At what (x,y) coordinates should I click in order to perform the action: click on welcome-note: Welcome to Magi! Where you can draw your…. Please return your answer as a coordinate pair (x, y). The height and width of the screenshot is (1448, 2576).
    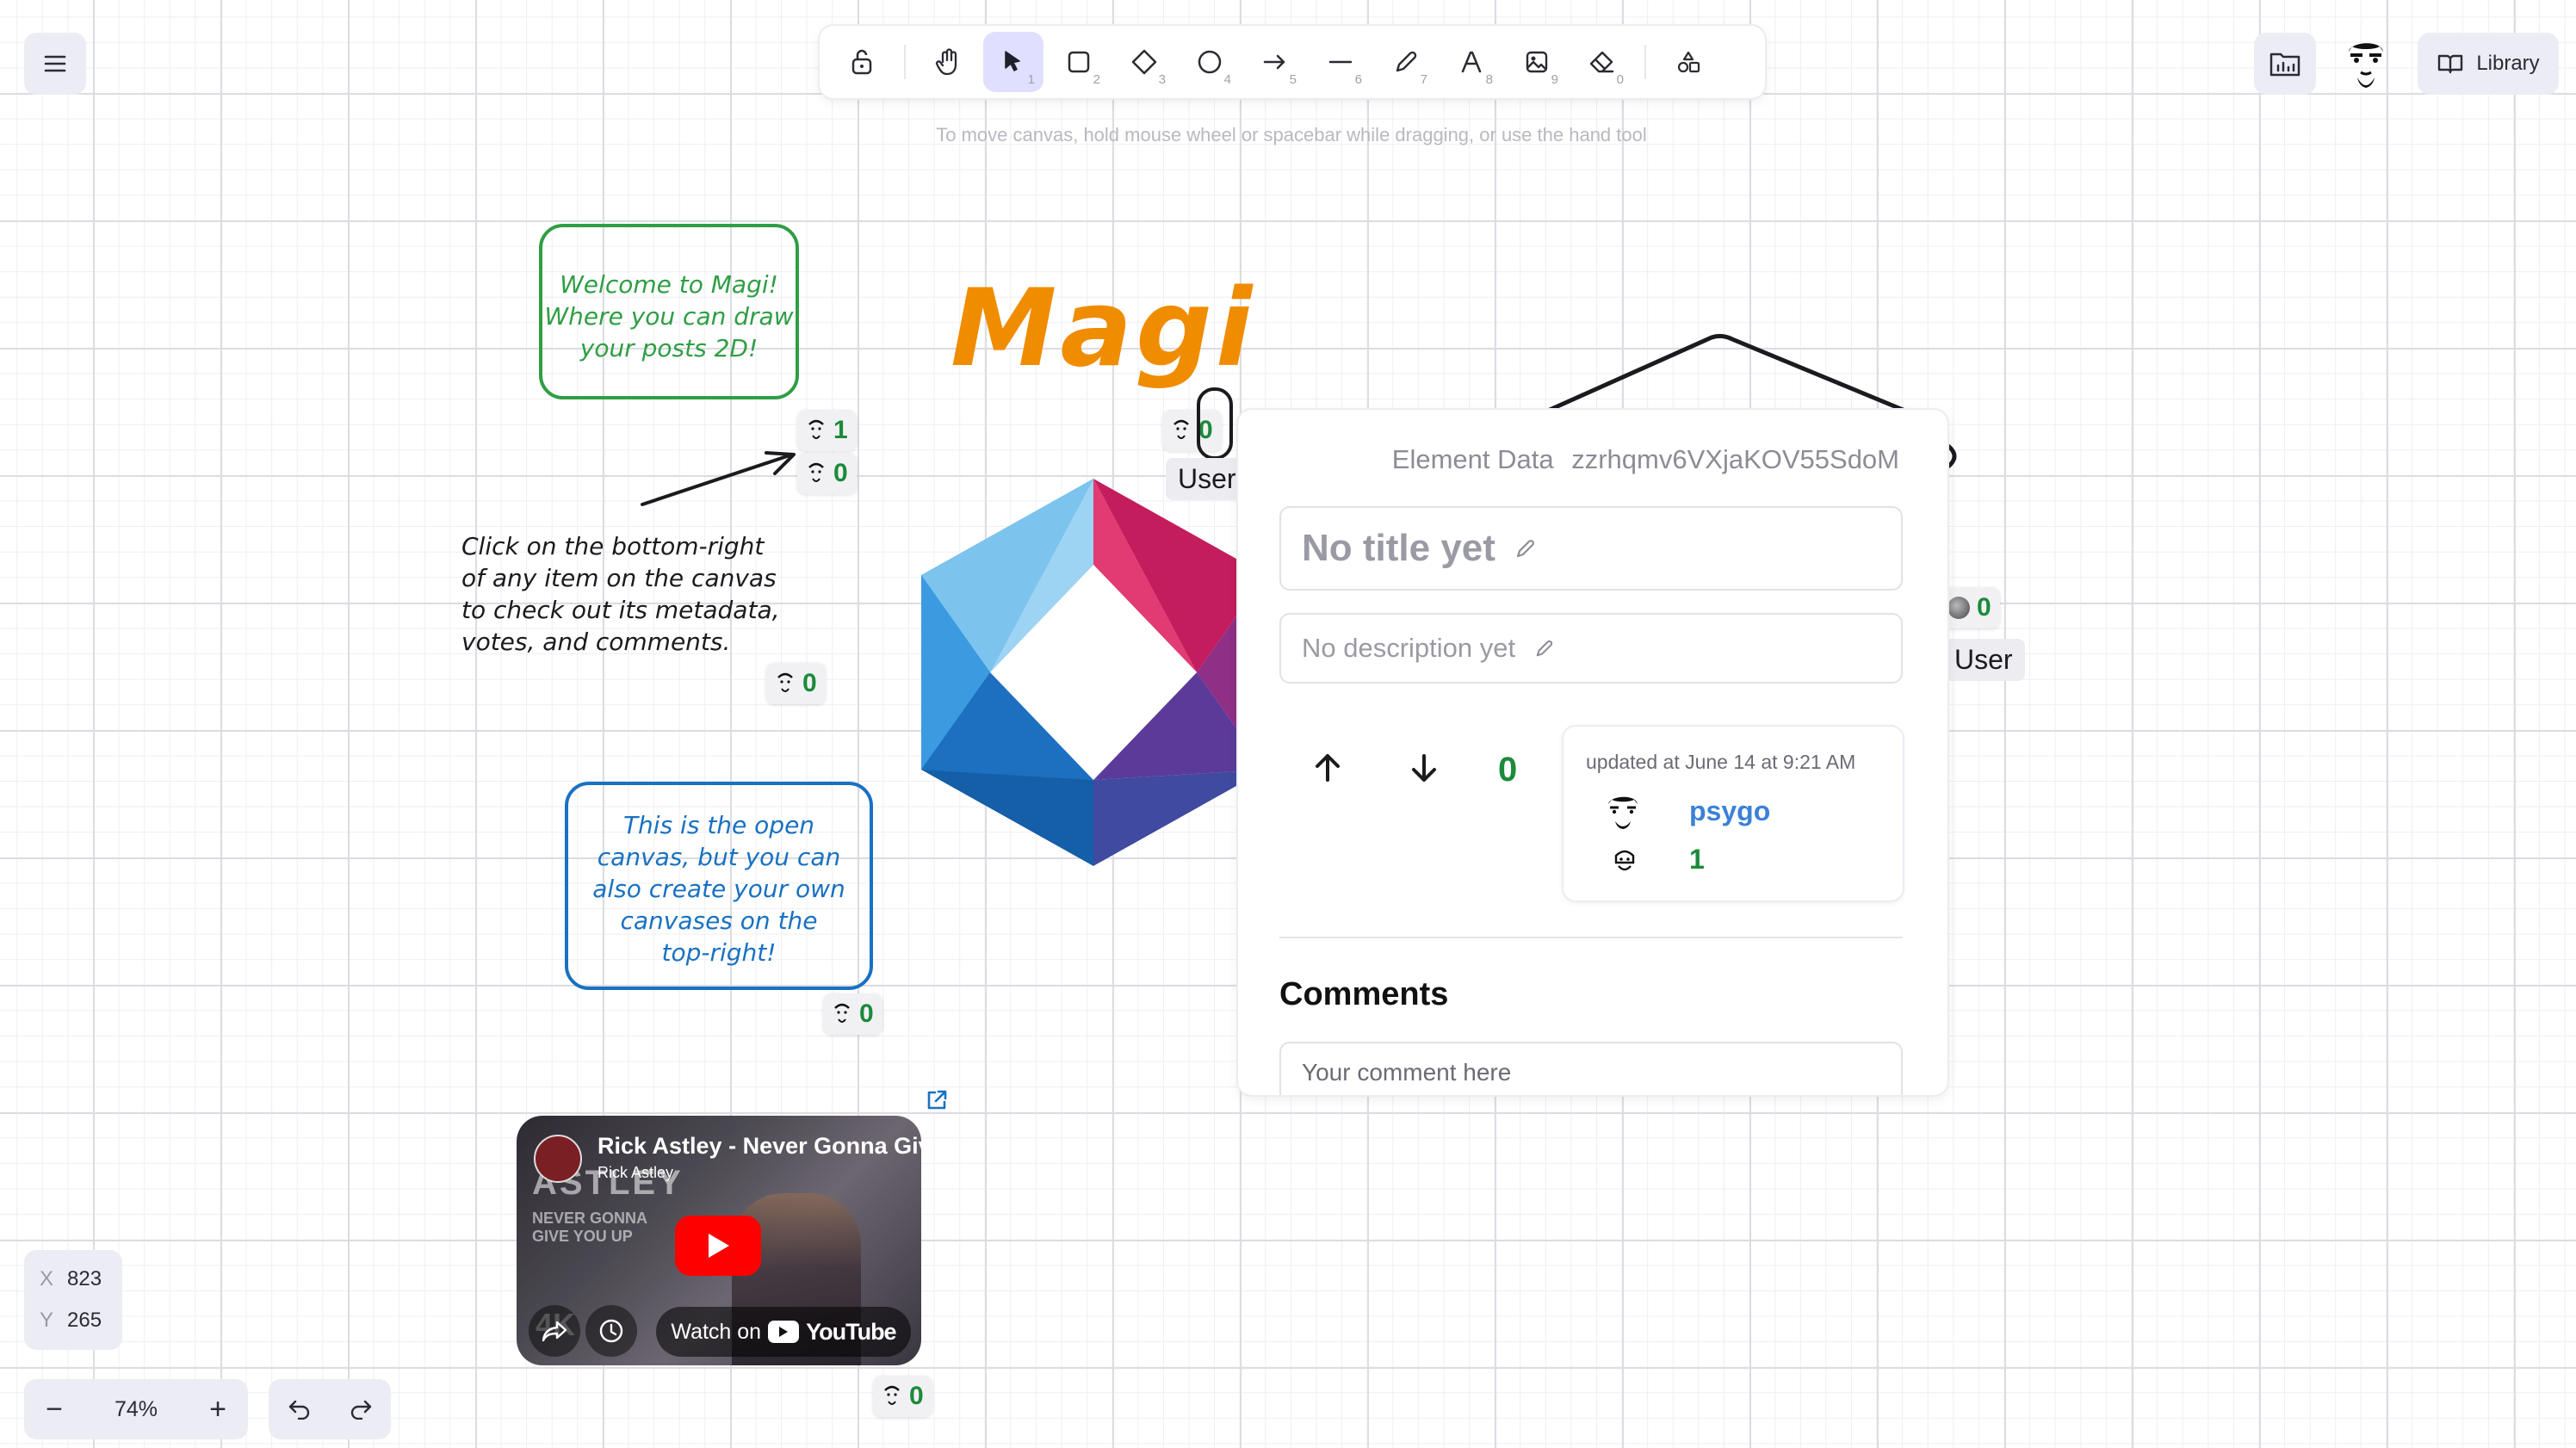
    Looking at the image, I should click on (669, 311).